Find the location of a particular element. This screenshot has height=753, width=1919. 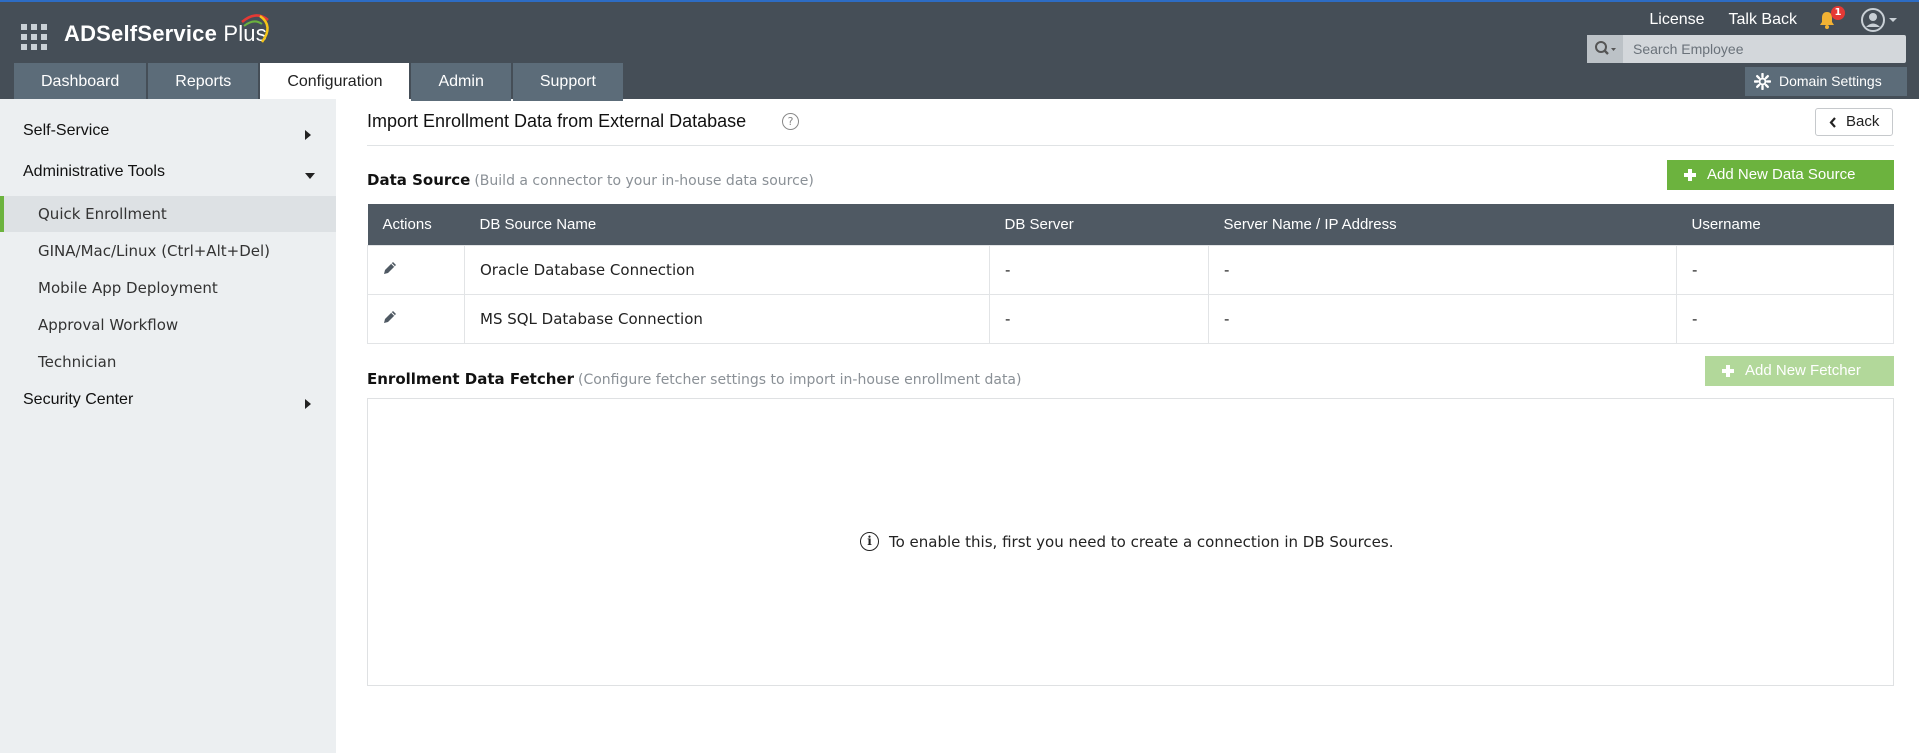

add-data-source-button: Add New Data Source is located at coordinates (1780, 175).